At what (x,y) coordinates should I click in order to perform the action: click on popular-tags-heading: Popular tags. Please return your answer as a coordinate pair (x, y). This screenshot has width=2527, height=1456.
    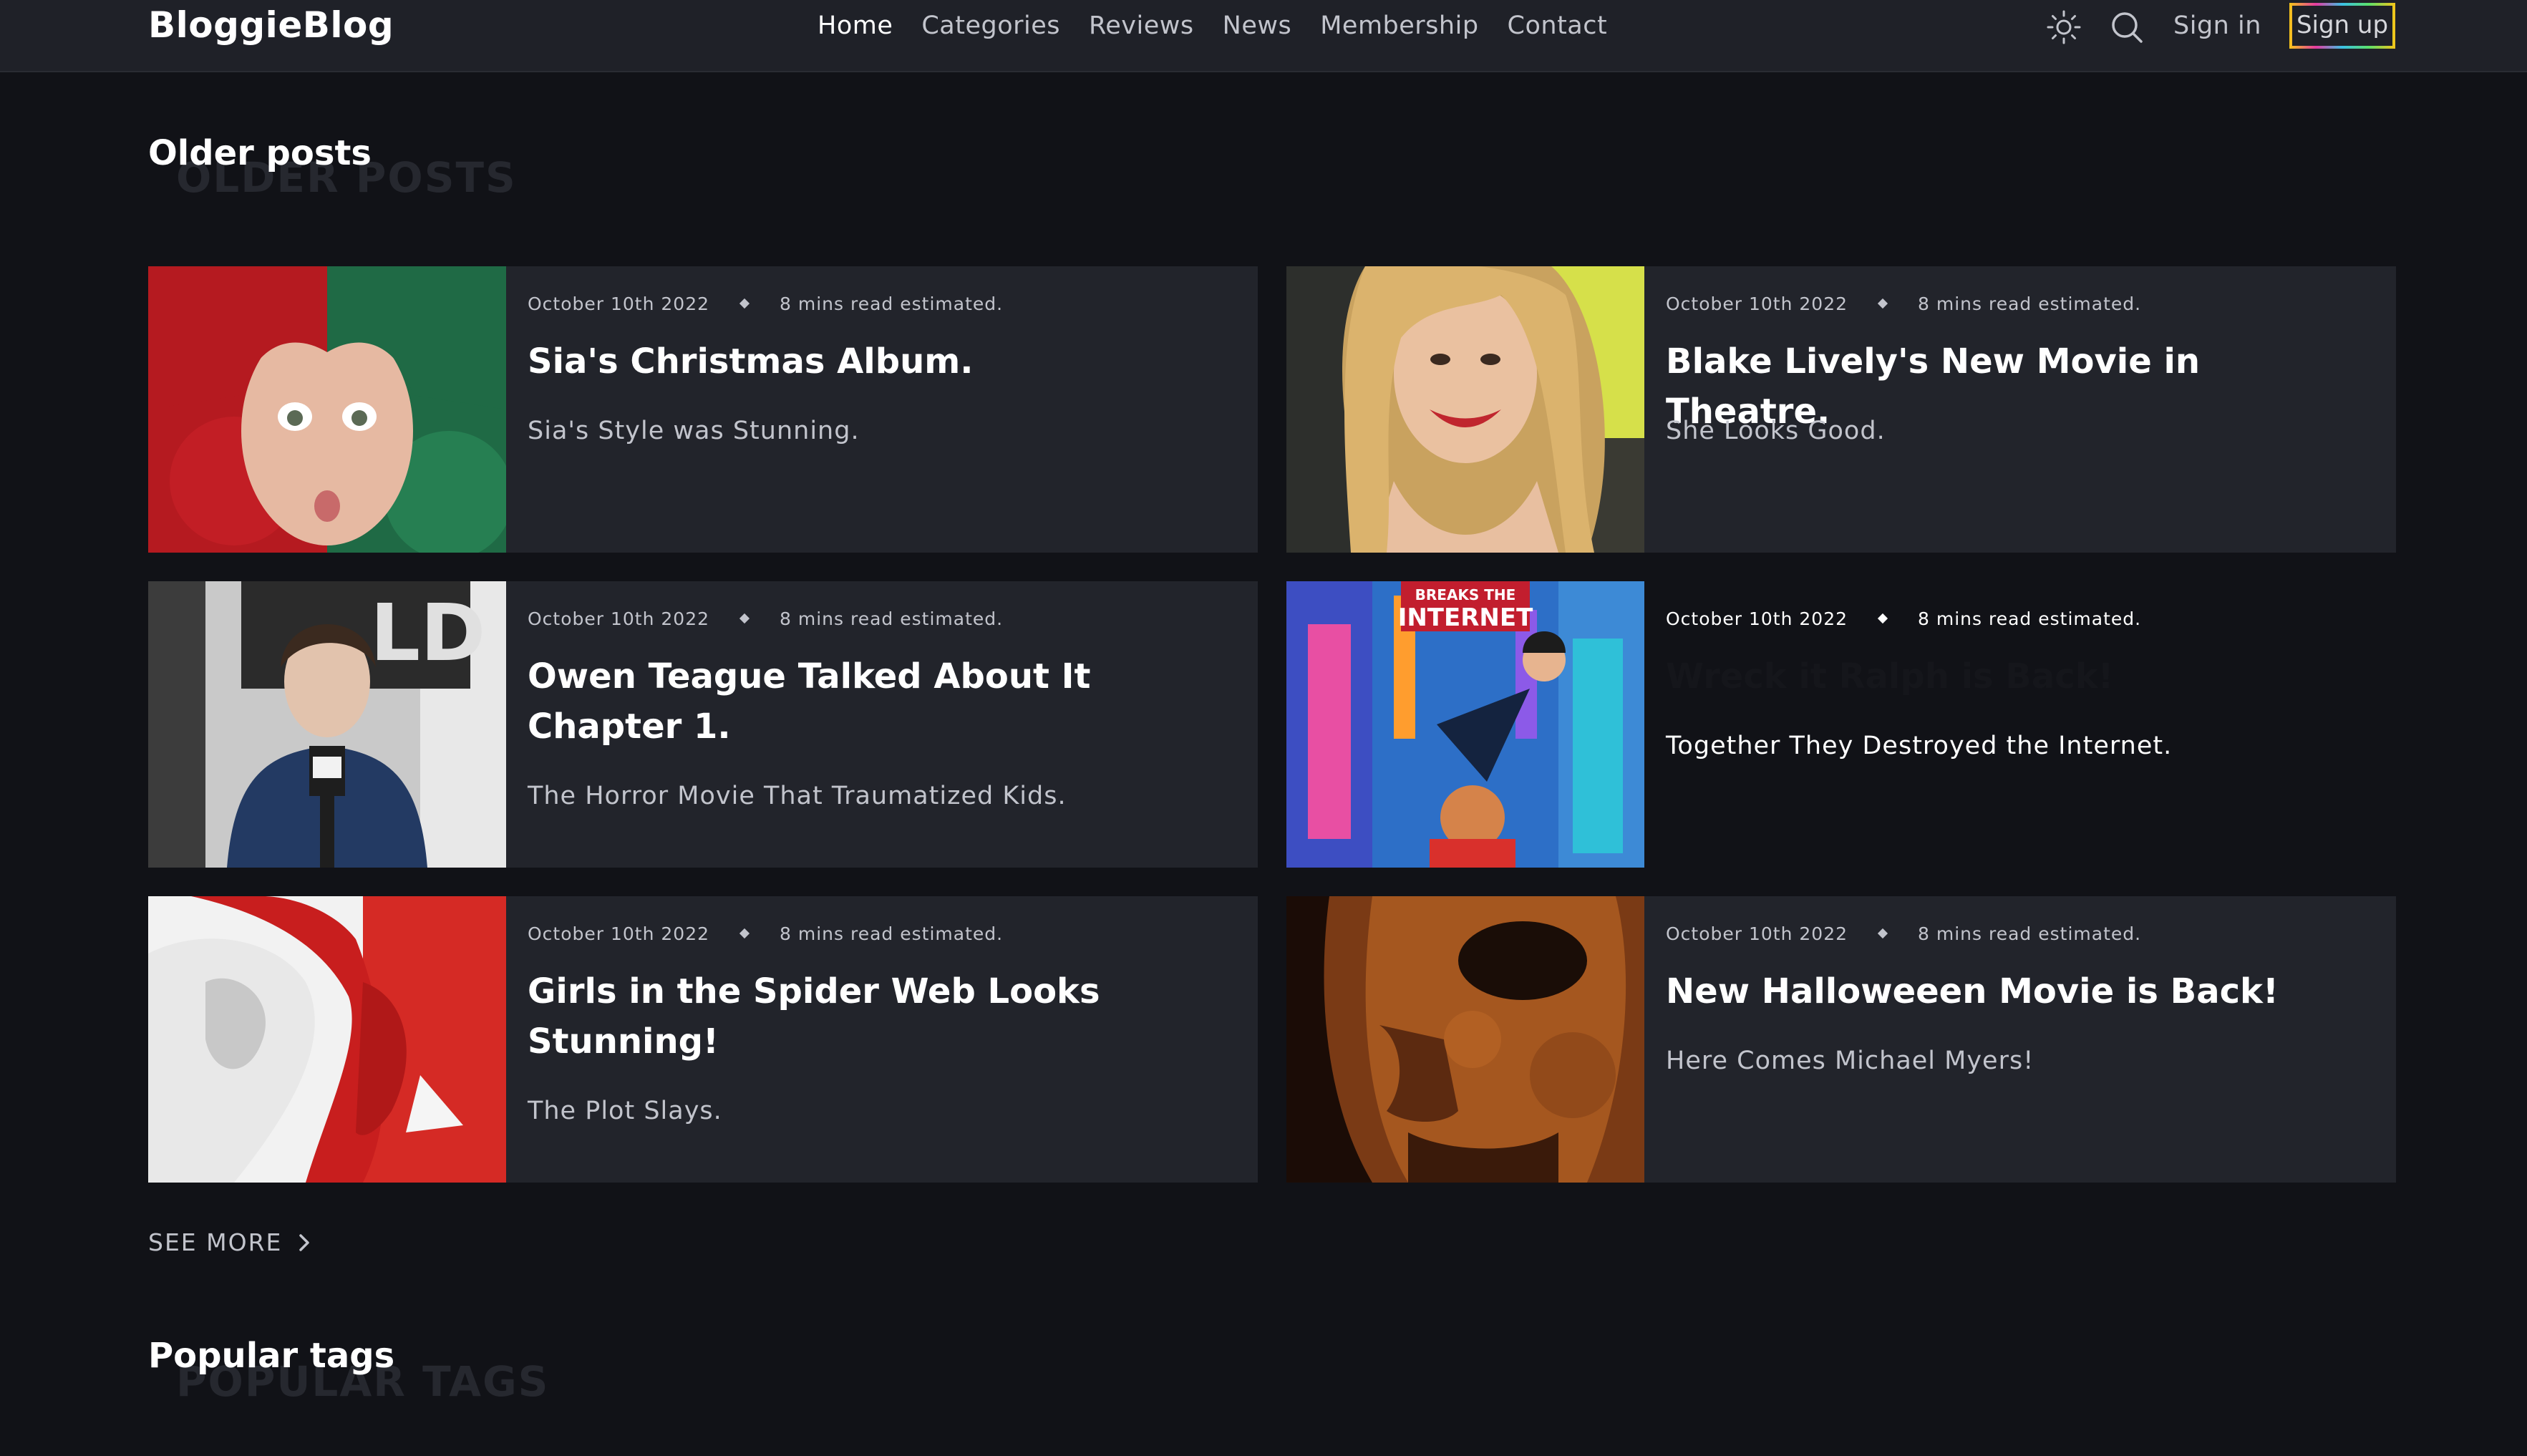
    Looking at the image, I should click on (271, 1356).